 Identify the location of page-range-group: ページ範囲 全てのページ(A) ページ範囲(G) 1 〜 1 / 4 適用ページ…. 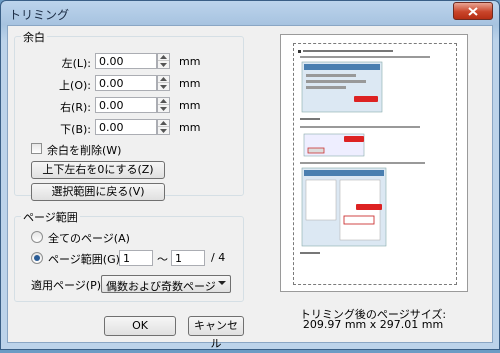
(129, 255).